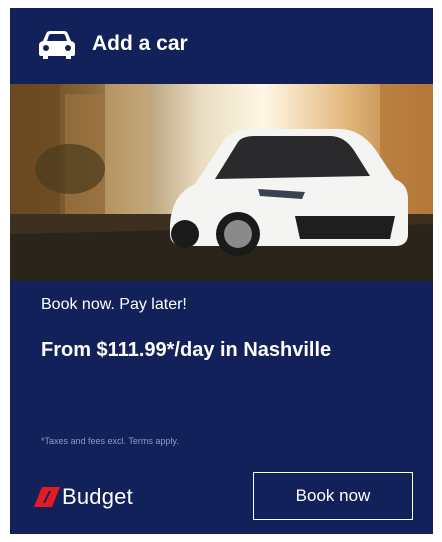 Image resolution: width=442 pixels, height=542 pixels. I want to click on terms-disclaimer: *Taxes and fees excl. Terms apply., so click(110, 441).